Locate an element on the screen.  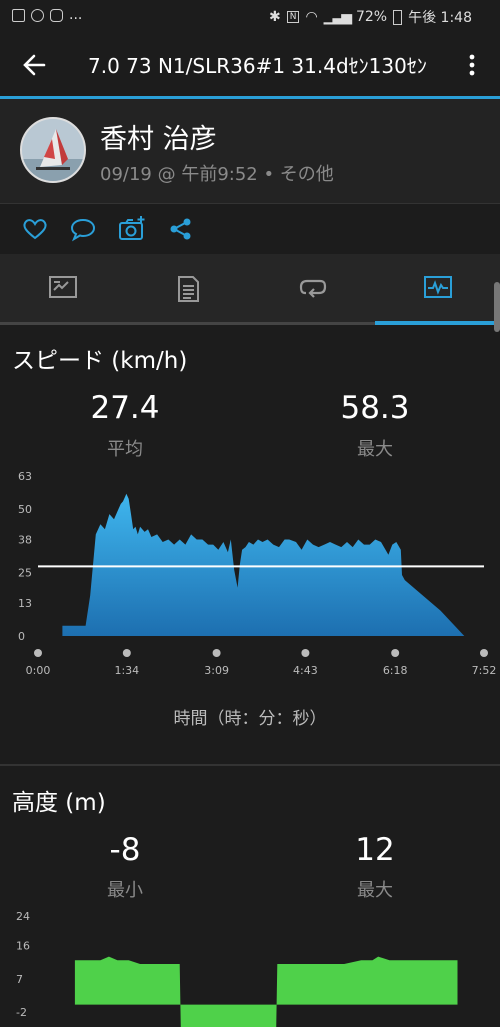
speed-x-tick: 3:09 is located at coordinates (216, 670).